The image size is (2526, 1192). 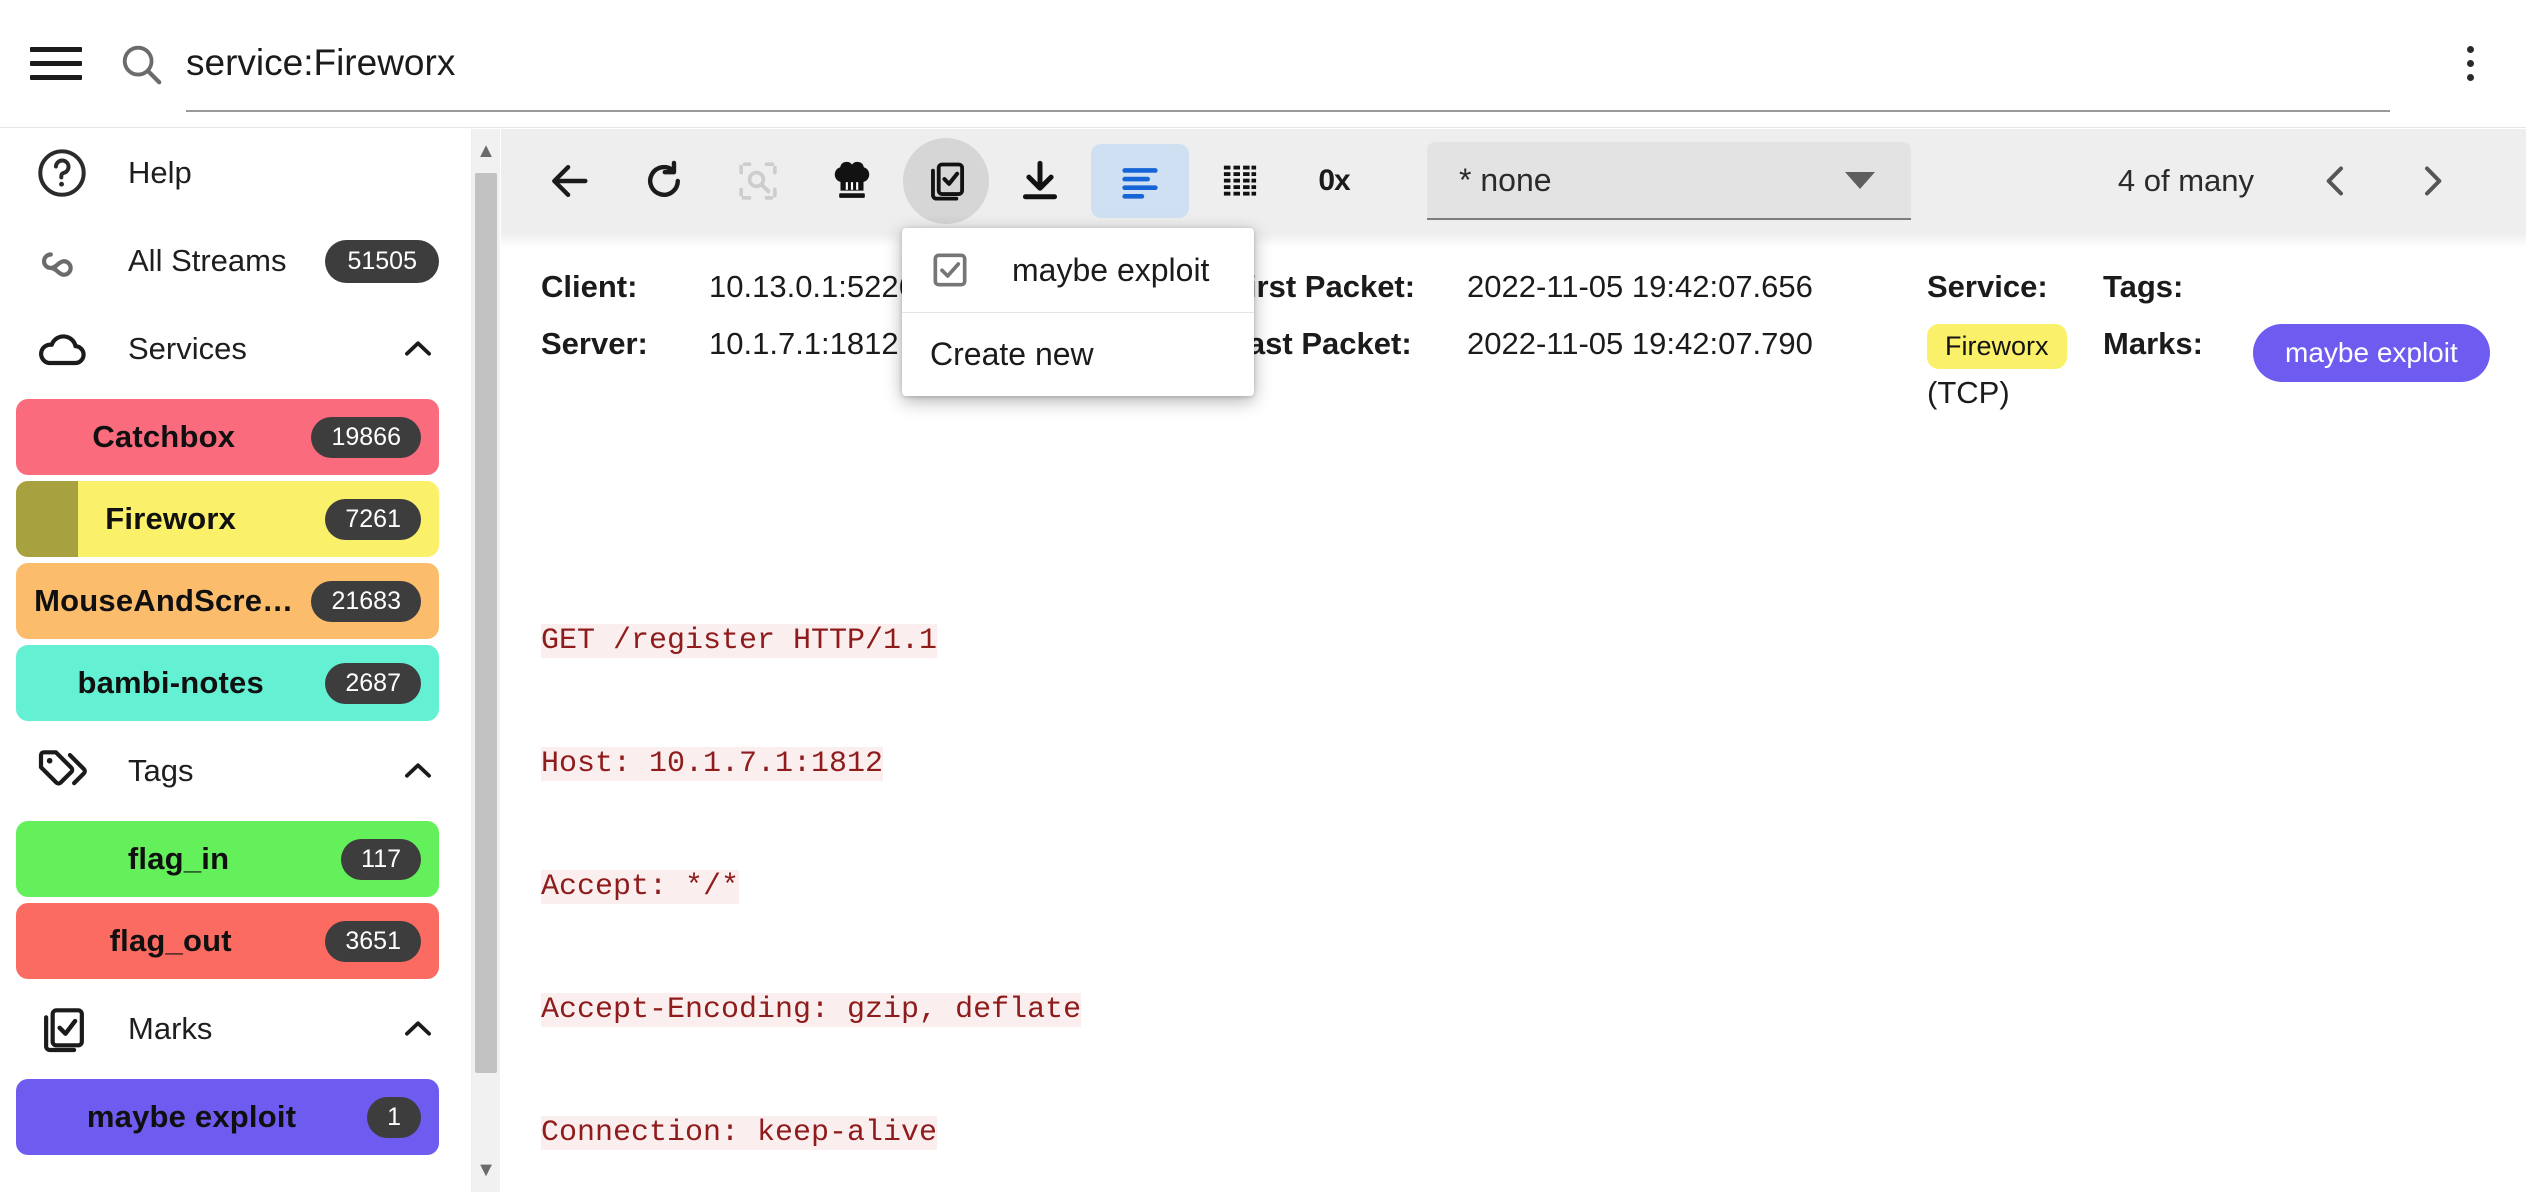 I want to click on first-packet-value: 2022-11-05 19:42:07.656, so click(x=1640, y=286).